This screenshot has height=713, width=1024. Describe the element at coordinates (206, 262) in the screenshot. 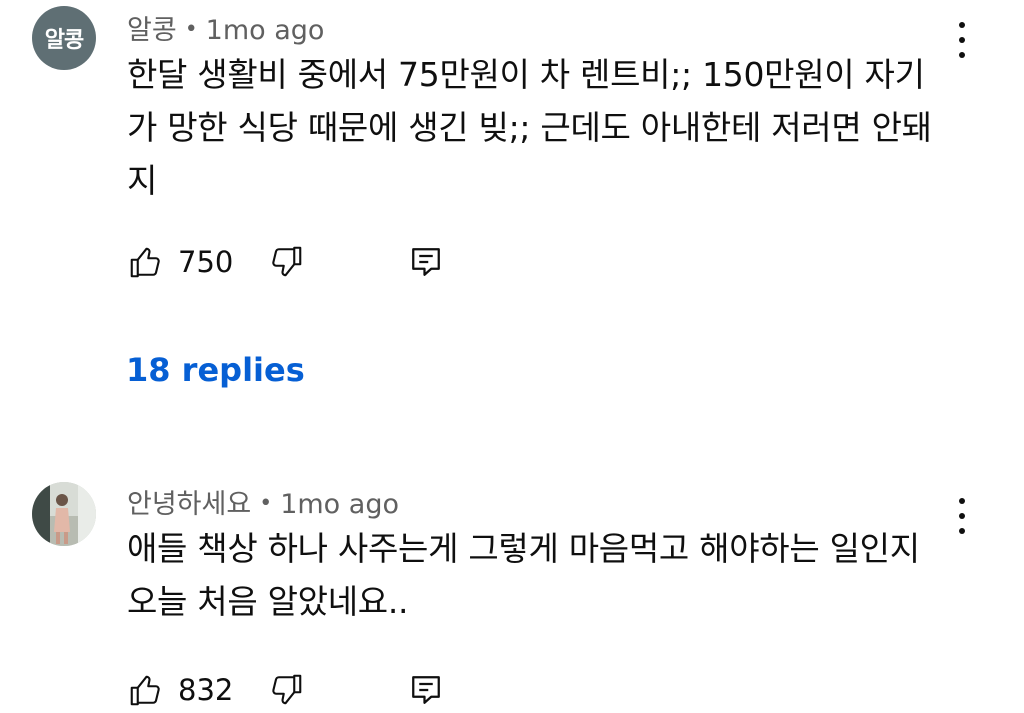

I see `like-count: 750` at that location.